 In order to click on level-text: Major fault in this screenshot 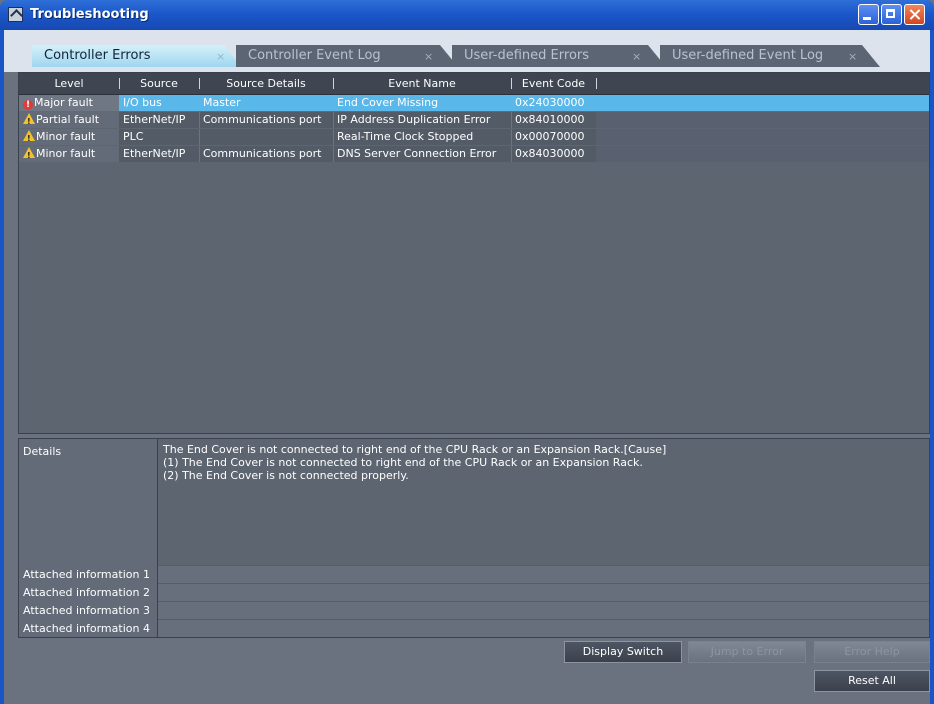, I will do `click(63, 102)`.